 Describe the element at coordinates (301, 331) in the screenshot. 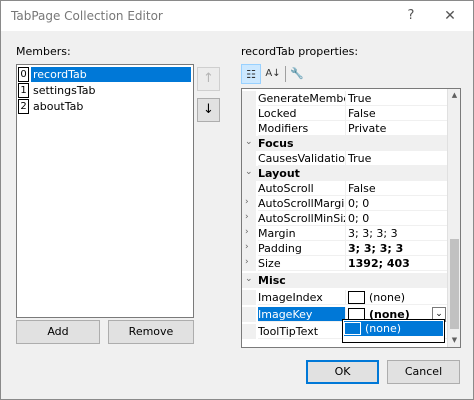

I see `property-name: ToolTipText` at that location.